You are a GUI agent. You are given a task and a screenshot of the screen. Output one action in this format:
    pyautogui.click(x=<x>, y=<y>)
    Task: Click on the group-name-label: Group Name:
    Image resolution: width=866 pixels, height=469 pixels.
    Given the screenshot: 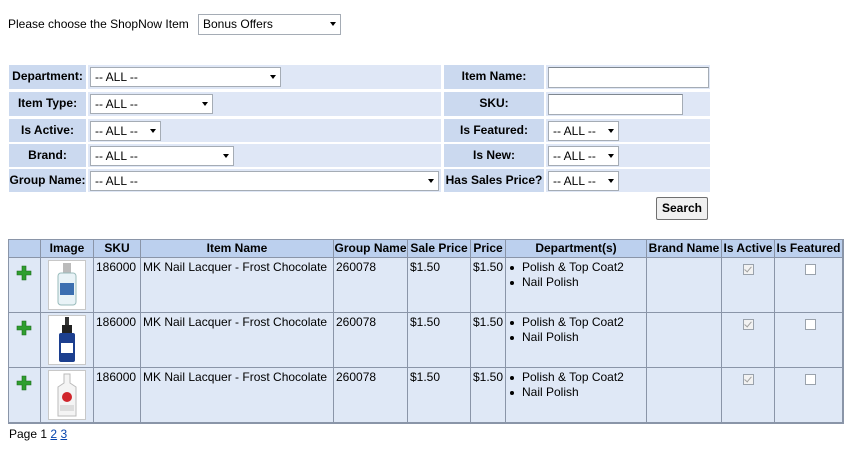 What is the action you would take?
    pyautogui.click(x=47, y=180)
    